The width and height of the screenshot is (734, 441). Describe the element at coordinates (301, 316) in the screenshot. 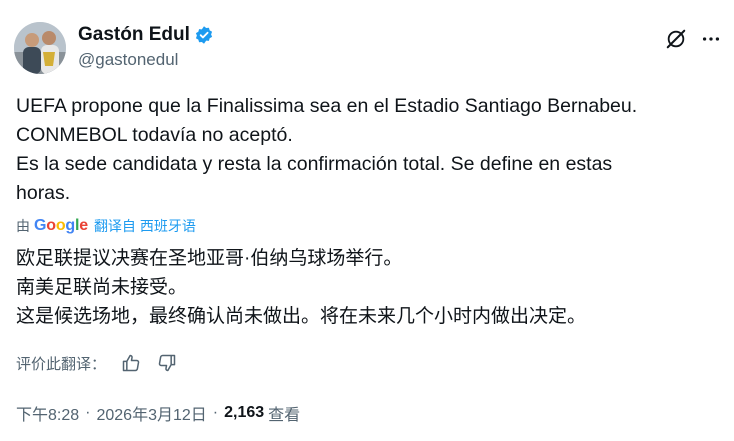

I see `translated-line: 这是候选场地，最终确认尚未做出。将在未来几个小时内做出决定。` at that location.